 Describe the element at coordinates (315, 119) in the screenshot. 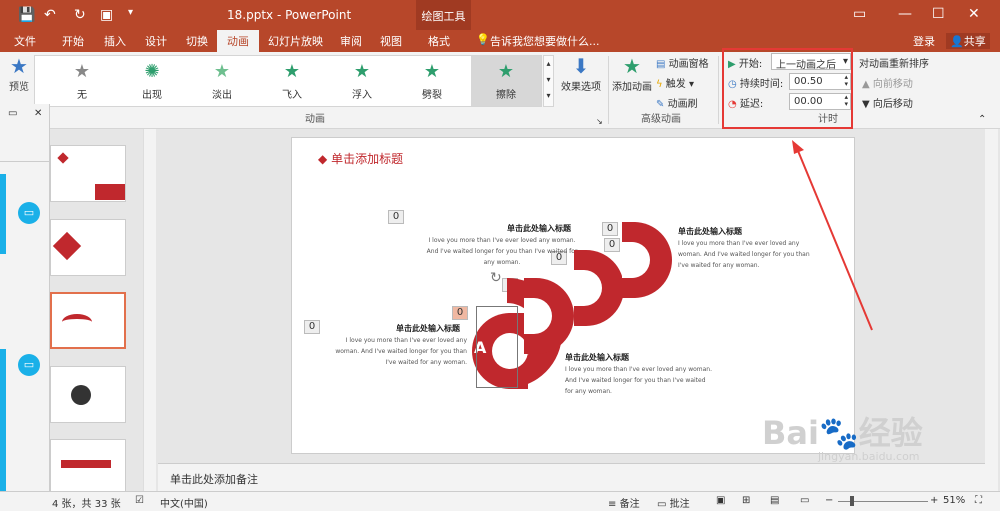

I see `group-title-animation: 动画` at that location.